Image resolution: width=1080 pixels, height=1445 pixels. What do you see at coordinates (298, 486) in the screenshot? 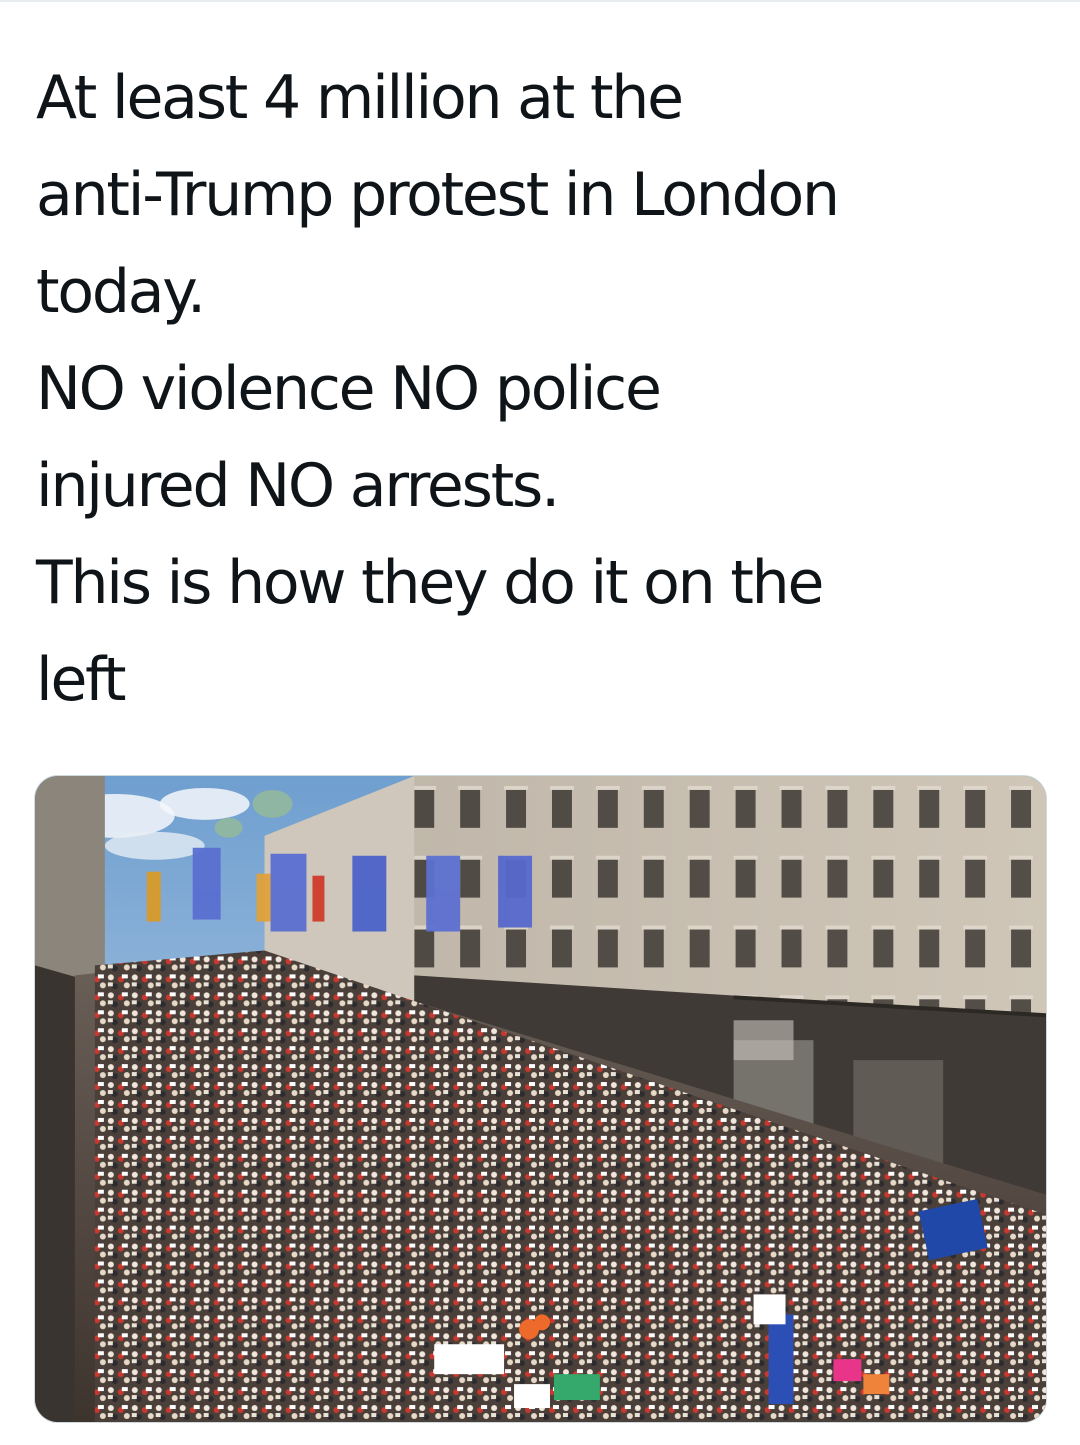
I see `tweet-text-line: injured NO arrests.` at bounding box center [298, 486].